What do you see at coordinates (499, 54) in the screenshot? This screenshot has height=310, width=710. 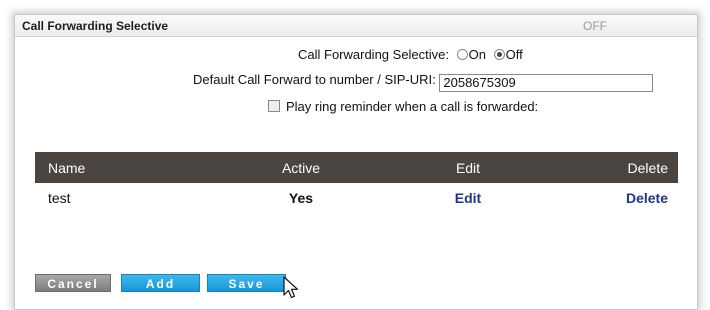 I see `radio-off` at bounding box center [499, 54].